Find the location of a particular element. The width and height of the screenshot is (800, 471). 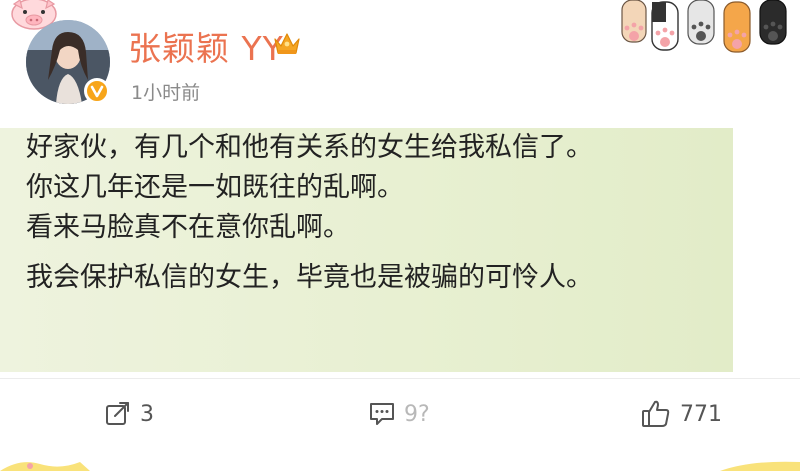

member-crown-icon is located at coordinates (287, 43).